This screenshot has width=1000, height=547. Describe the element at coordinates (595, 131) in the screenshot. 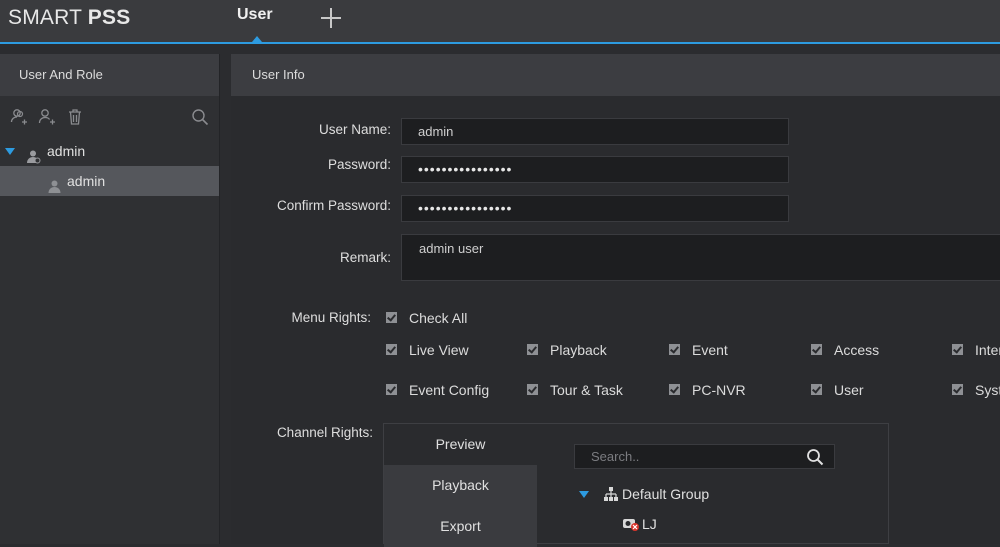

I see `username-field: admin` at that location.